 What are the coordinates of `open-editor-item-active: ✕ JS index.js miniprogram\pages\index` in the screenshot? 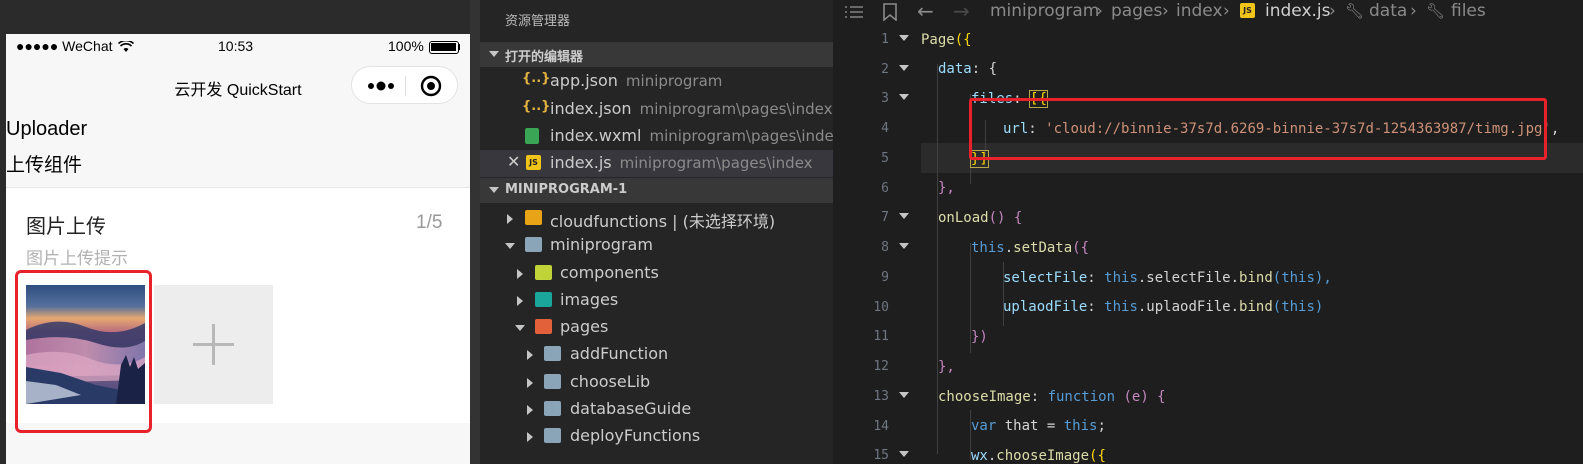 It's located at (656, 163).